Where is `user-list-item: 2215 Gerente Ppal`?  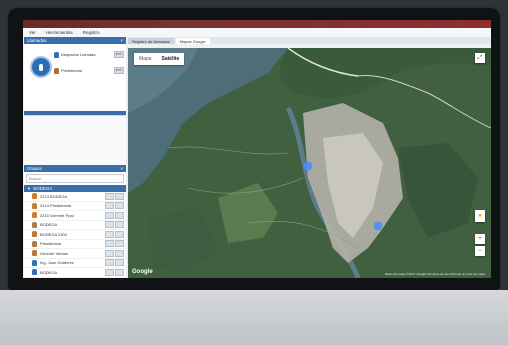
user-list-item: 2215 Gerente Ppal is located at coordinates (75, 216).